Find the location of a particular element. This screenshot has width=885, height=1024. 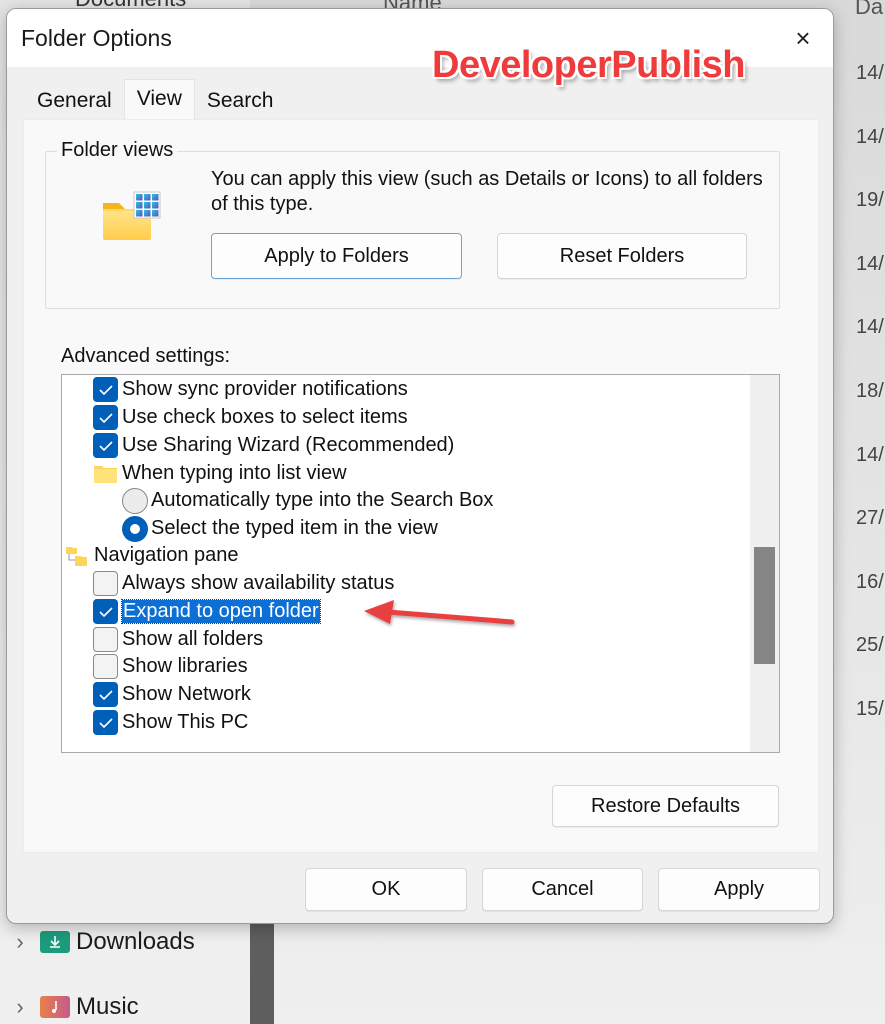

setting-label: Always show availability status is located at coordinates (258, 583).